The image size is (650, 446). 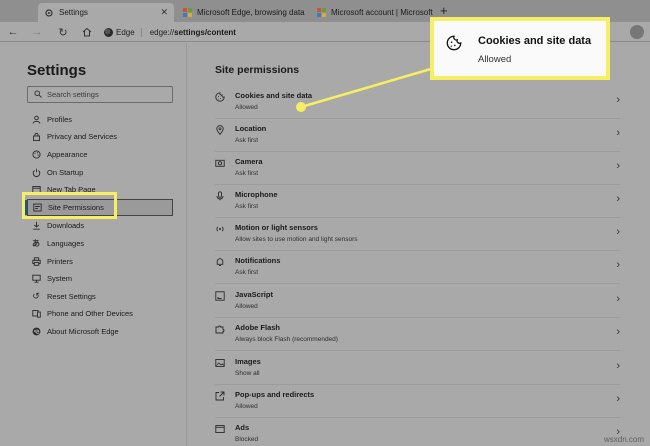 What do you see at coordinates (286, 339) in the screenshot?
I see `permission-status: Always block Flash (recommended)` at bounding box center [286, 339].